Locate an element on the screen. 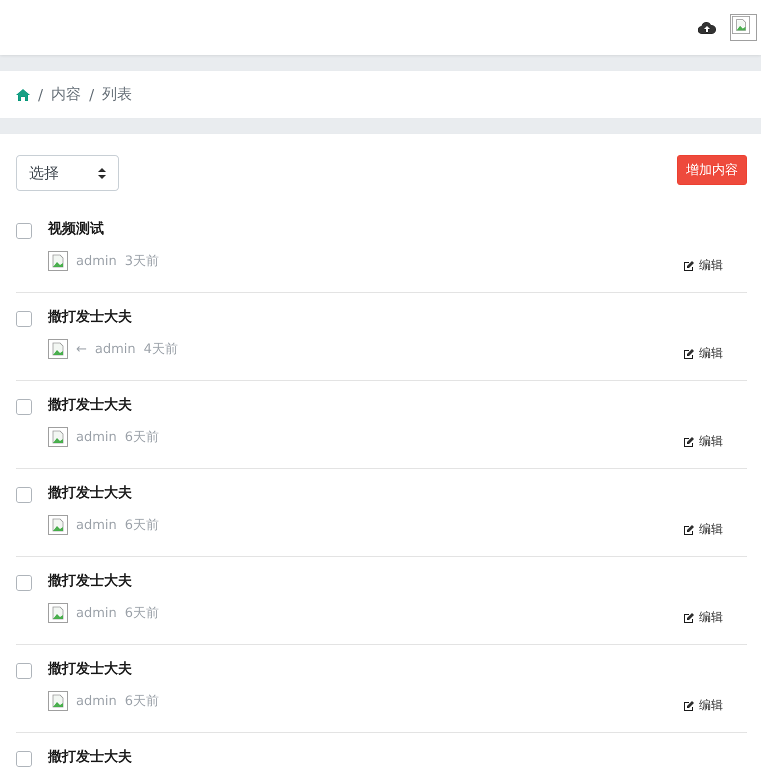  breadcrumb-link: 内容 is located at coordinates (66, 94).